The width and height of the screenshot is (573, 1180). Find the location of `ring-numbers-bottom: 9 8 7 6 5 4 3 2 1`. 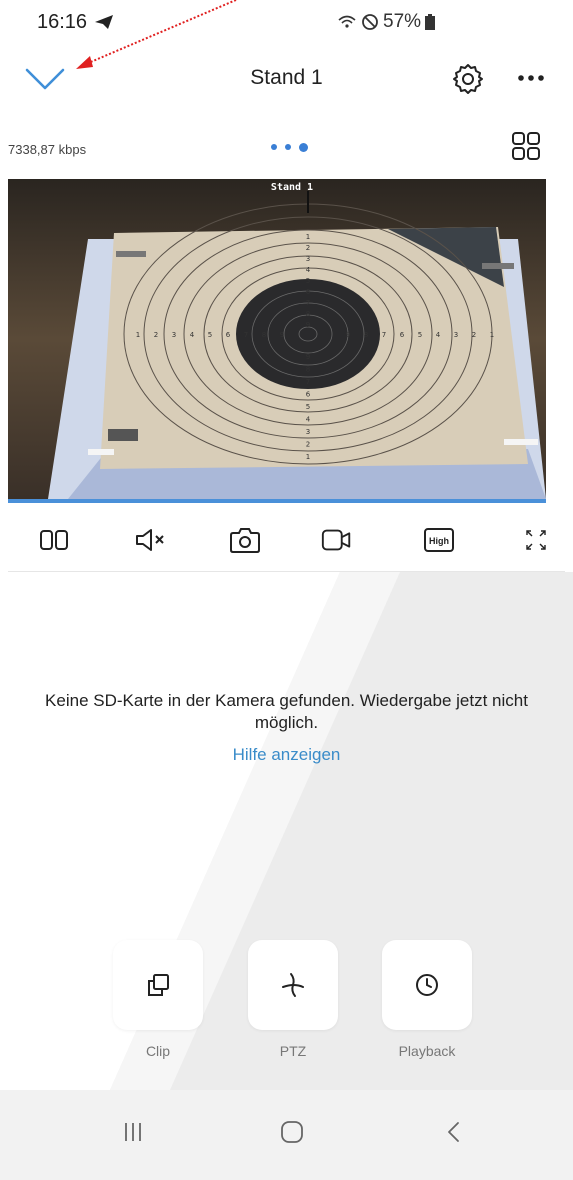

ring-numbers-bottom: 9 8 7 6 5 4 3 2 1 is located at coordinates (308, 407).